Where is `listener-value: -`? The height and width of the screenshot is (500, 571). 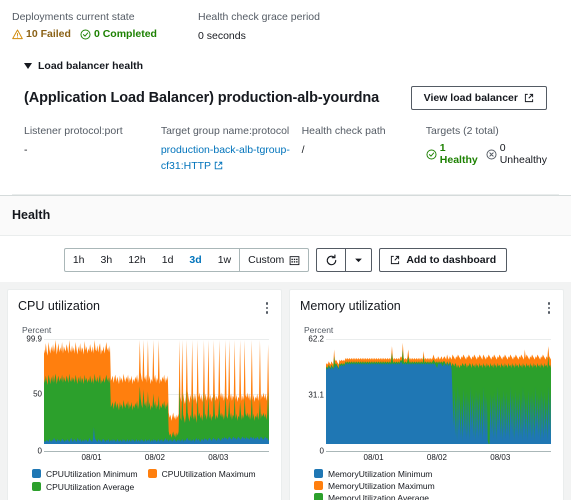 listener-value: - is located at coordinates (26, 150).